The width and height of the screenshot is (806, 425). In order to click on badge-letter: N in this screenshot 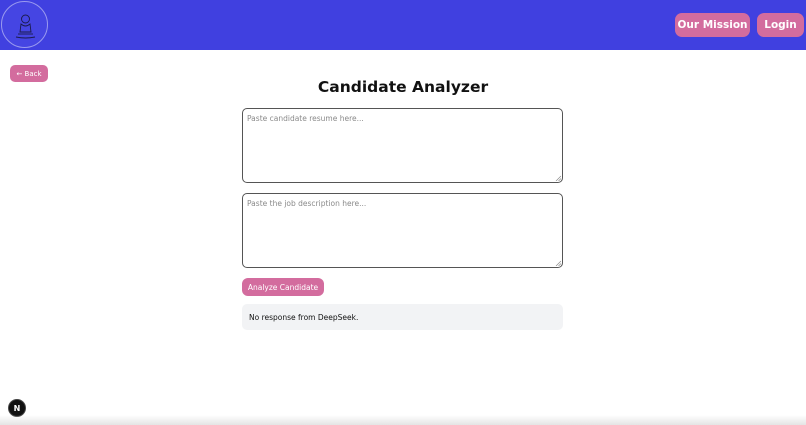, I will do `click(17, 408)`.